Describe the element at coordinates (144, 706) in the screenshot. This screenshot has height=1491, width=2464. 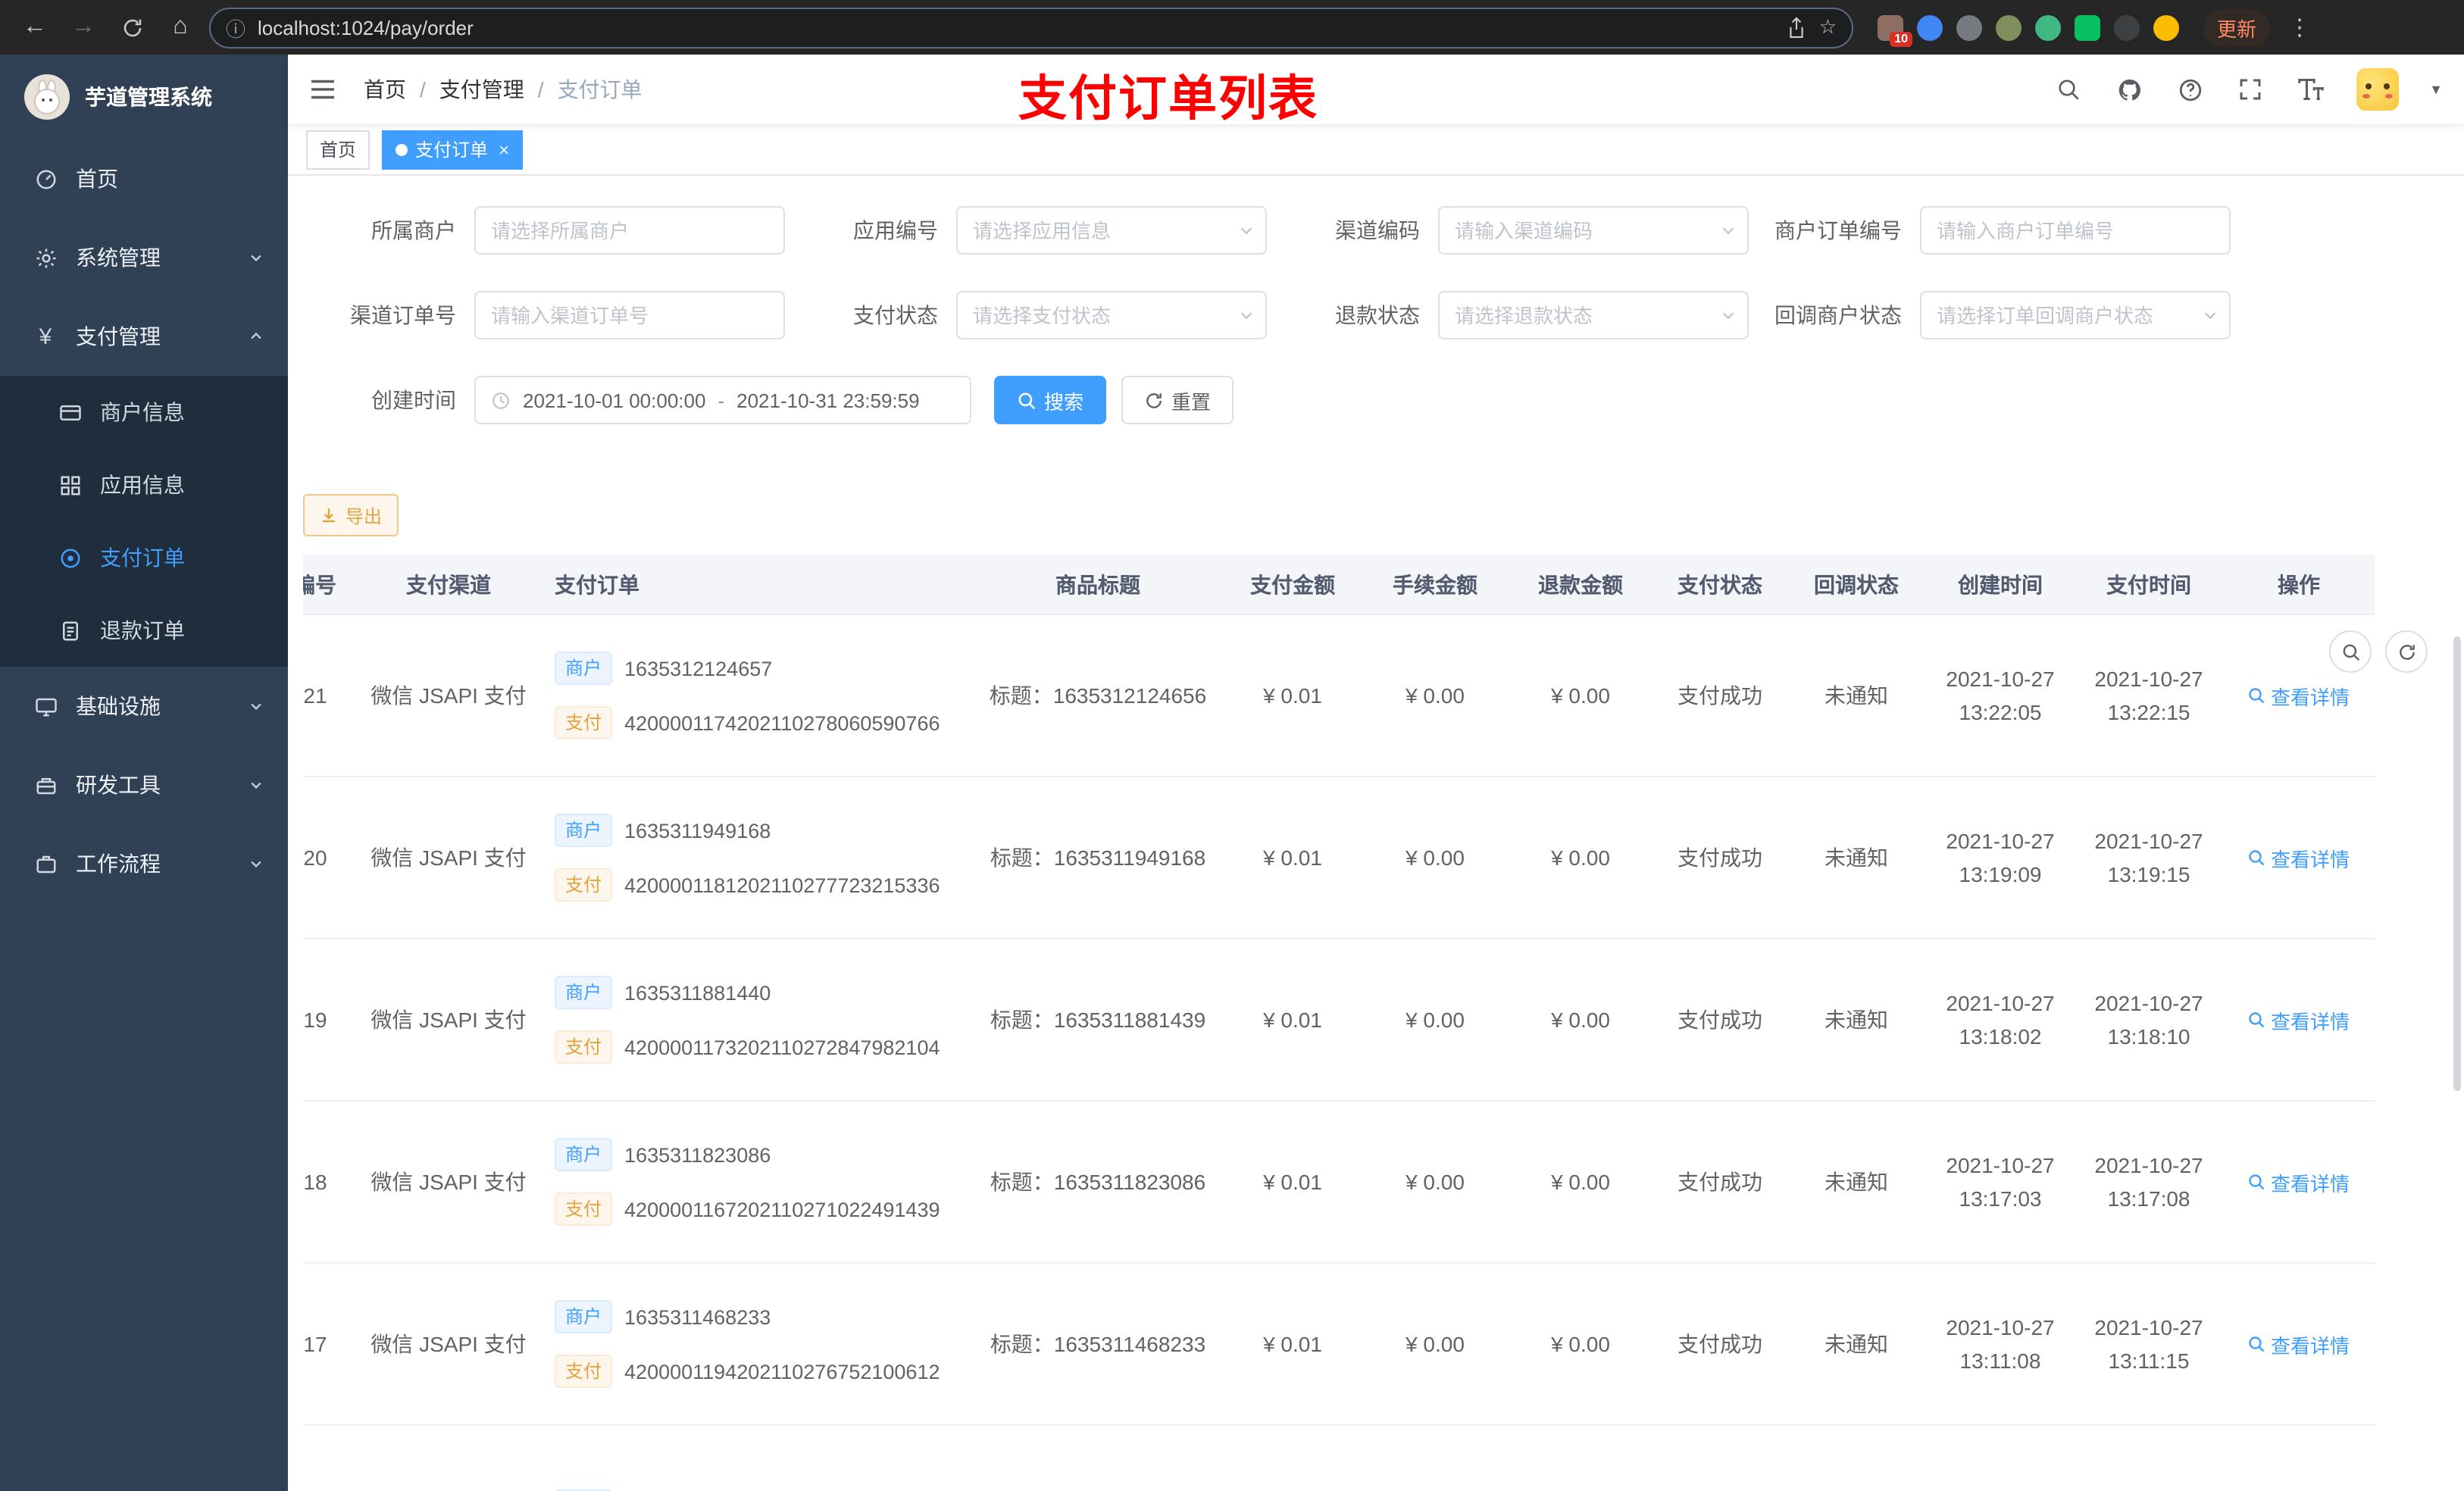
I see `sidebar-item-infra: 基础设施` at that location.